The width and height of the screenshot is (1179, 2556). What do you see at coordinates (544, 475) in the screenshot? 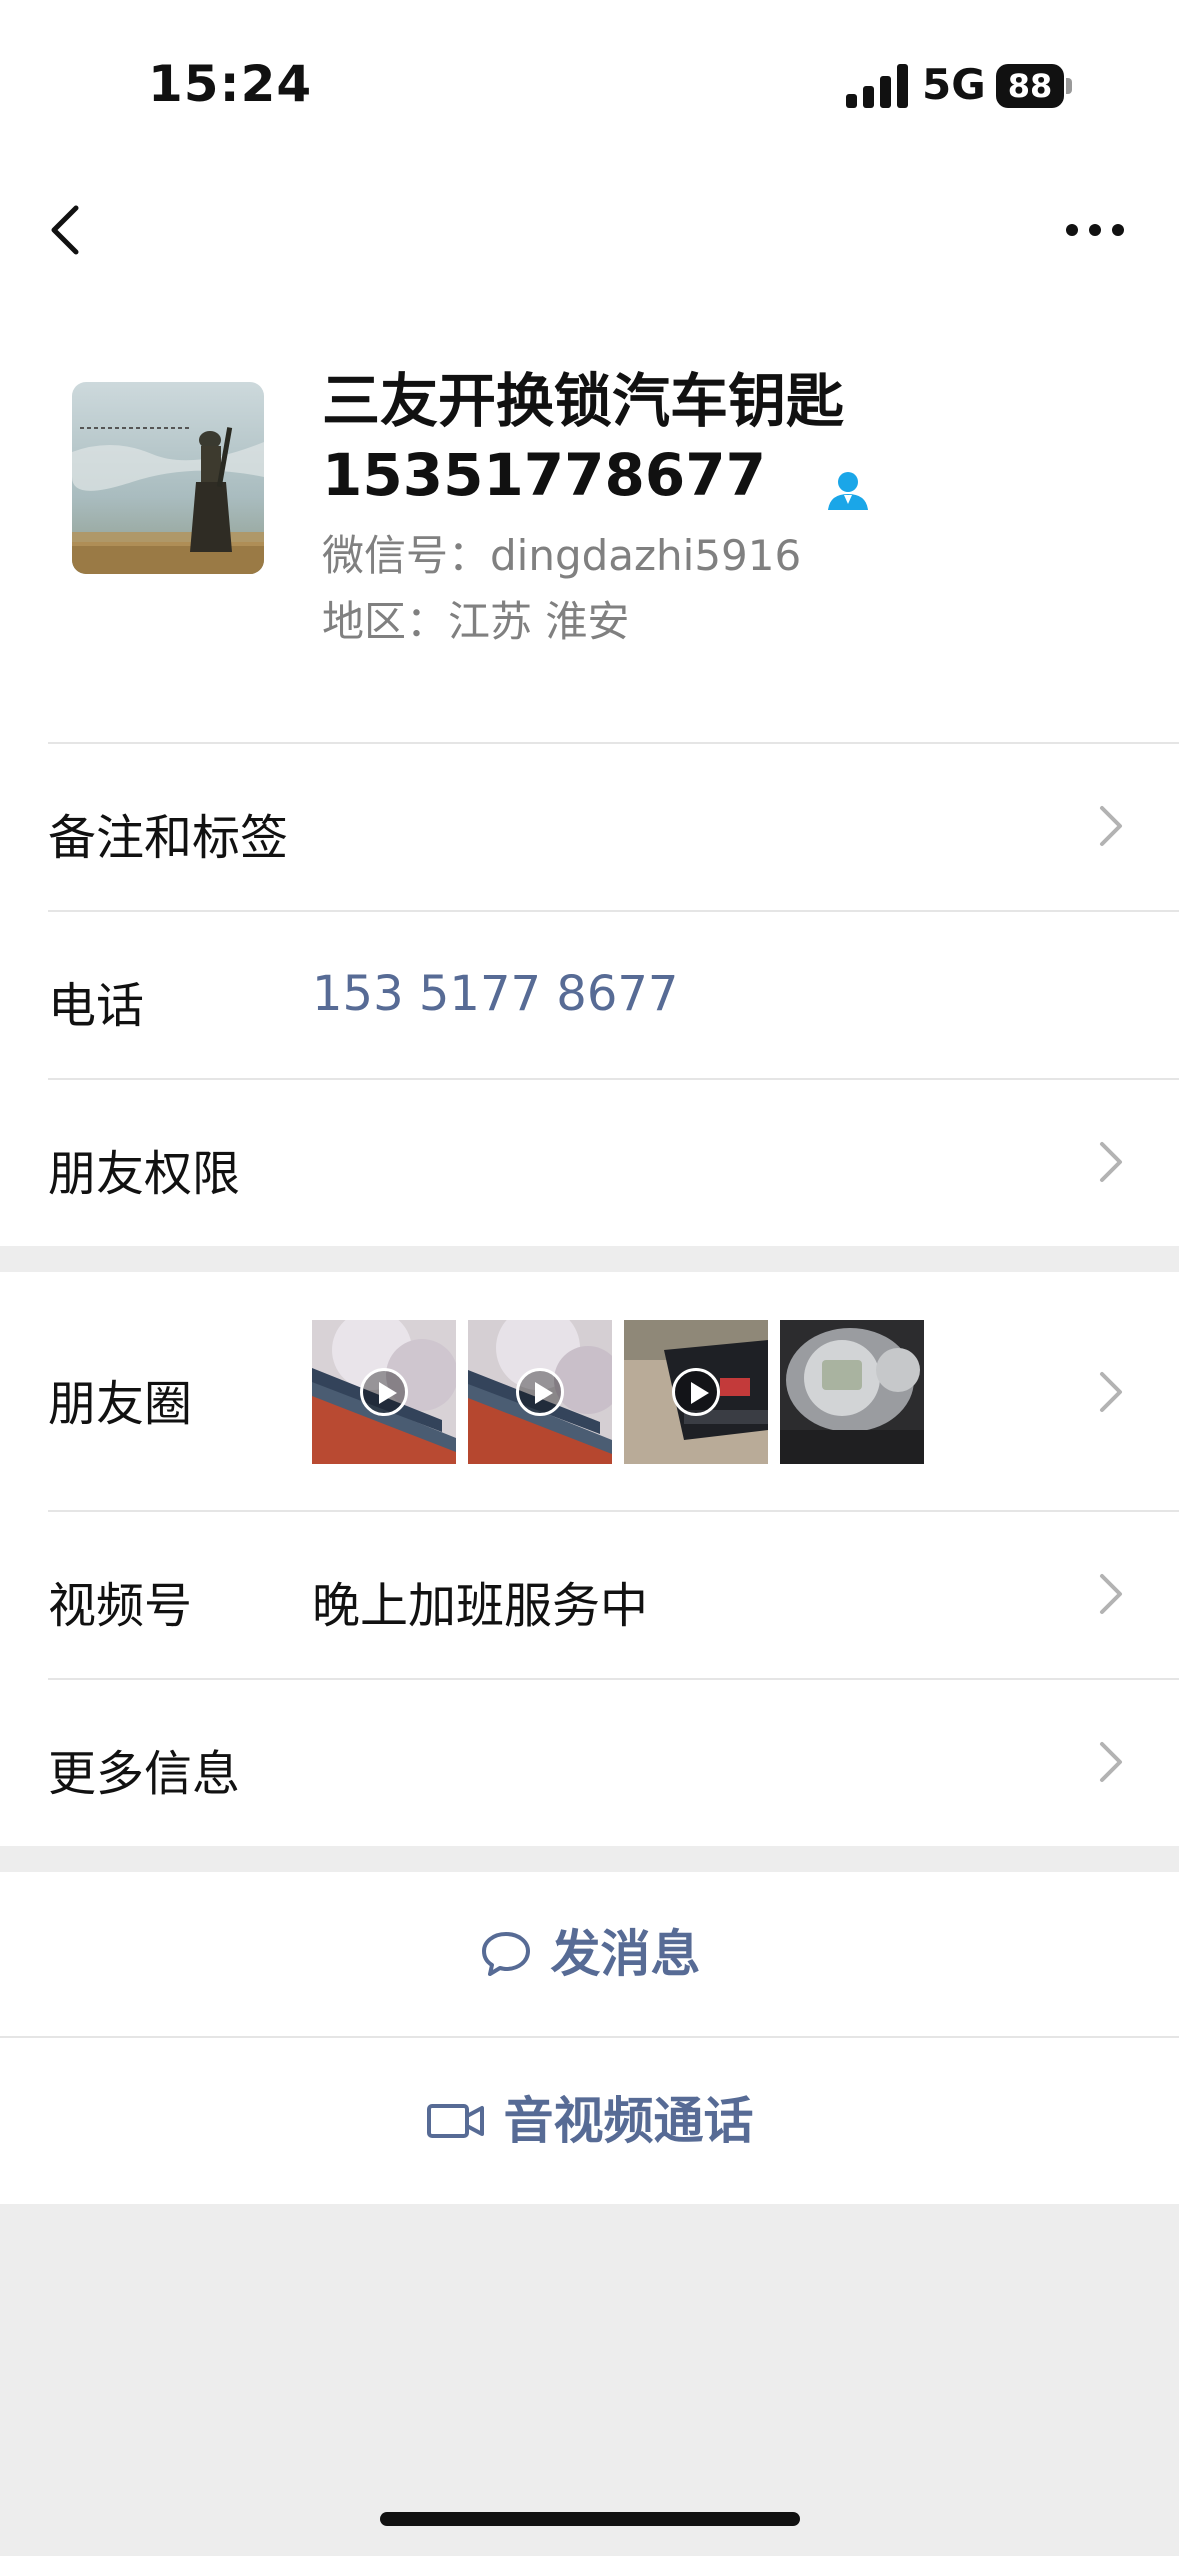
I see `display-name-line2: 15351778677` at bounding box center [544, 475].